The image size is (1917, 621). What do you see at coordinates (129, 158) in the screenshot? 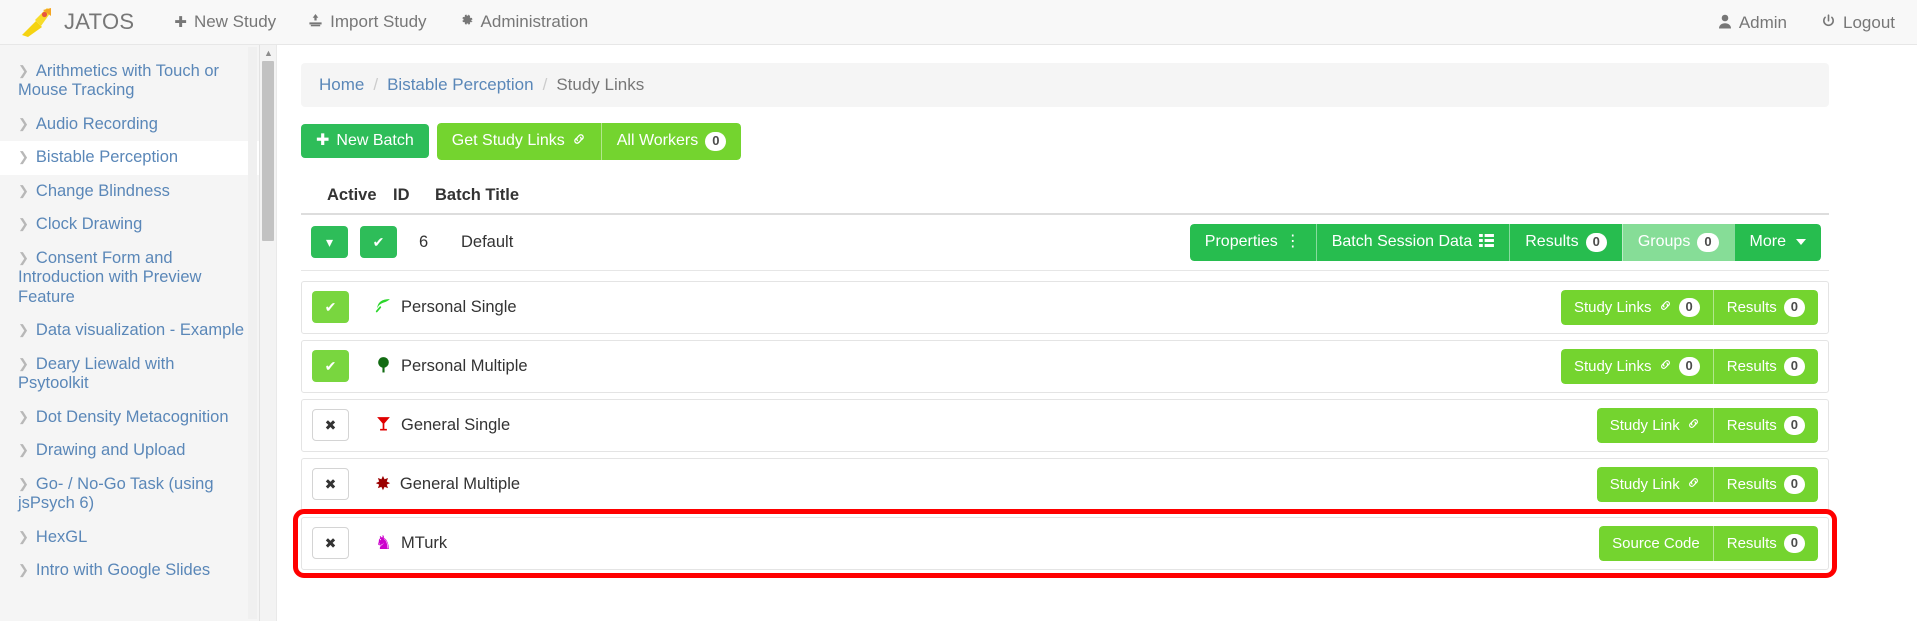
I see `sidebar-item-2: ❯ Bistable Perception` at bounding box center [129, 158].